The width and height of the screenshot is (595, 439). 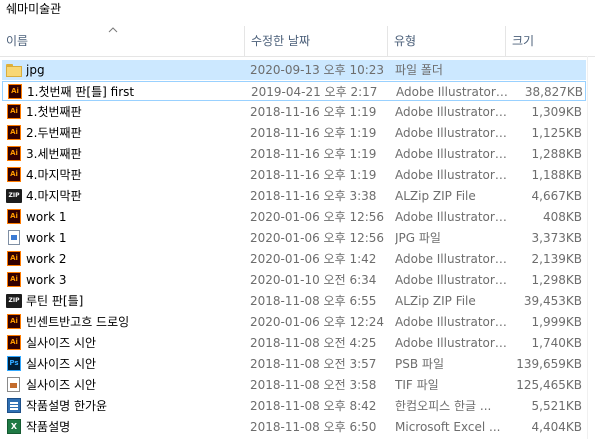 I want to click on file-row: 실사이즈 시안 2018-11-08 오전 3:58 TIF 파일 125,465KB, so click(x=294, y=385).